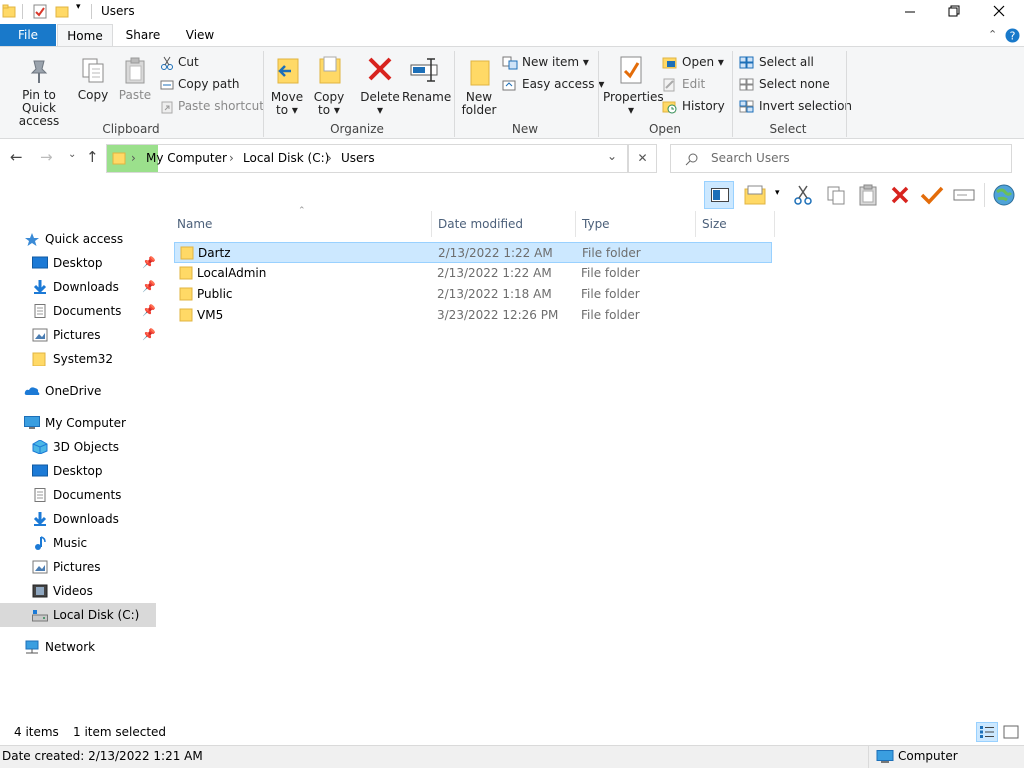 The width and height of the screenshot is (1024, 768). I want to click on column-header-name: Name, so click(194, 224).